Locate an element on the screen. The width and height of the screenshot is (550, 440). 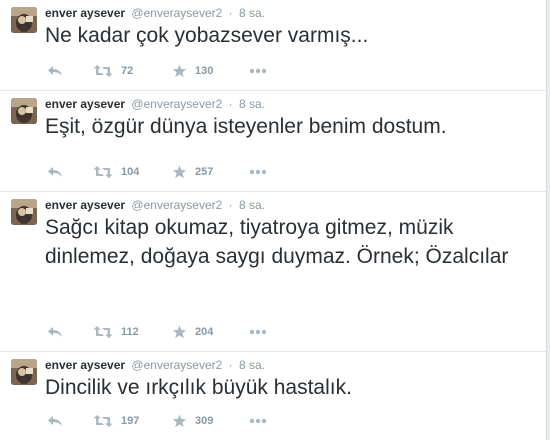
tweet-actions: 112 204 is located at coordinates (165, 332).